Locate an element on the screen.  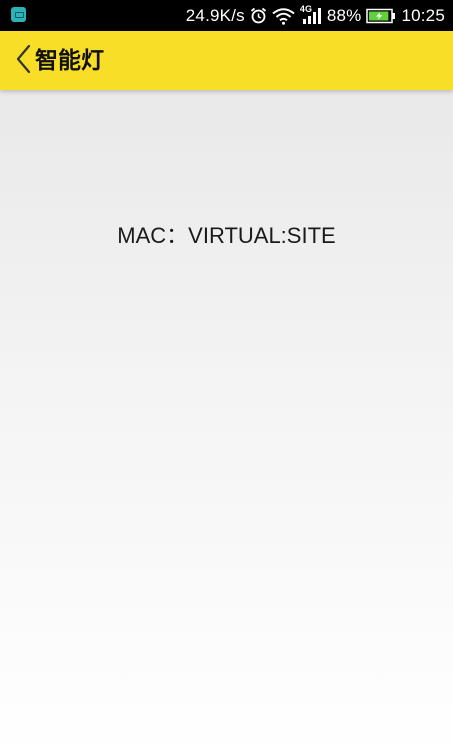
page-title: 智能灯 is located at coordinates (69, 60).